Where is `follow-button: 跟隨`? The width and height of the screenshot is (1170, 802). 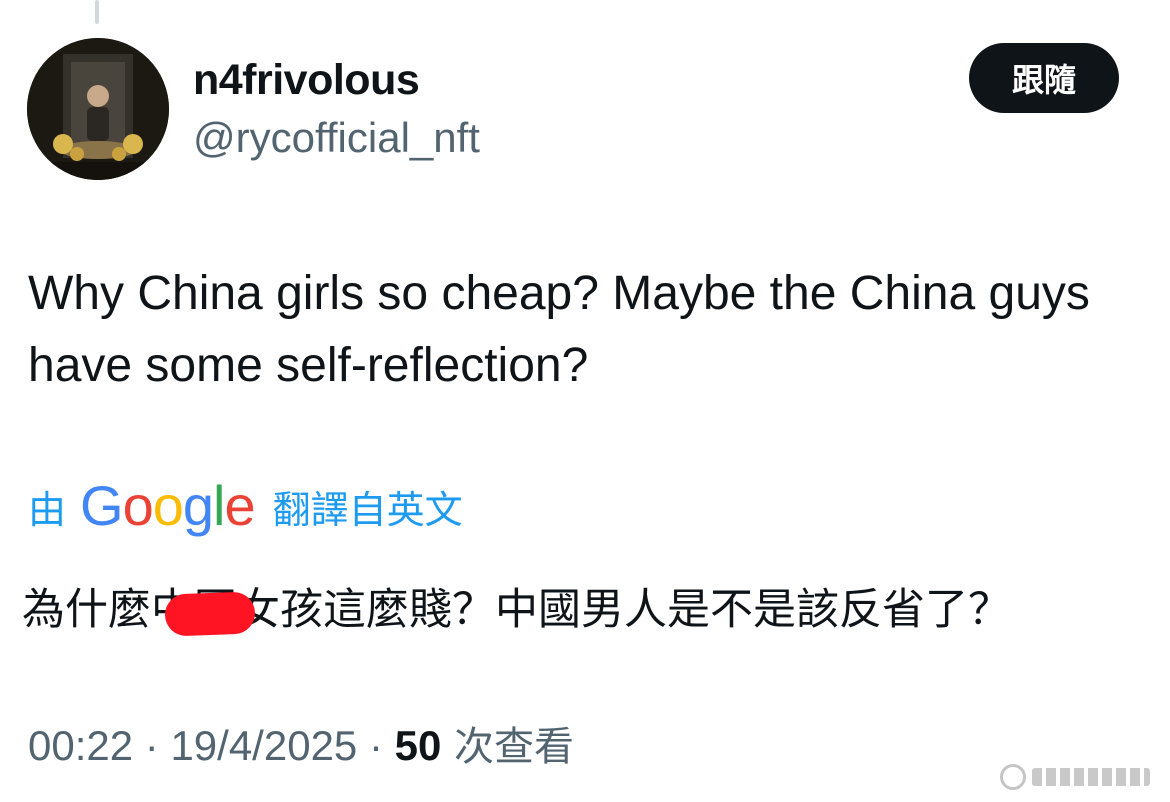 follow-button: 跟隨 is located at coordinates (1044, 78).